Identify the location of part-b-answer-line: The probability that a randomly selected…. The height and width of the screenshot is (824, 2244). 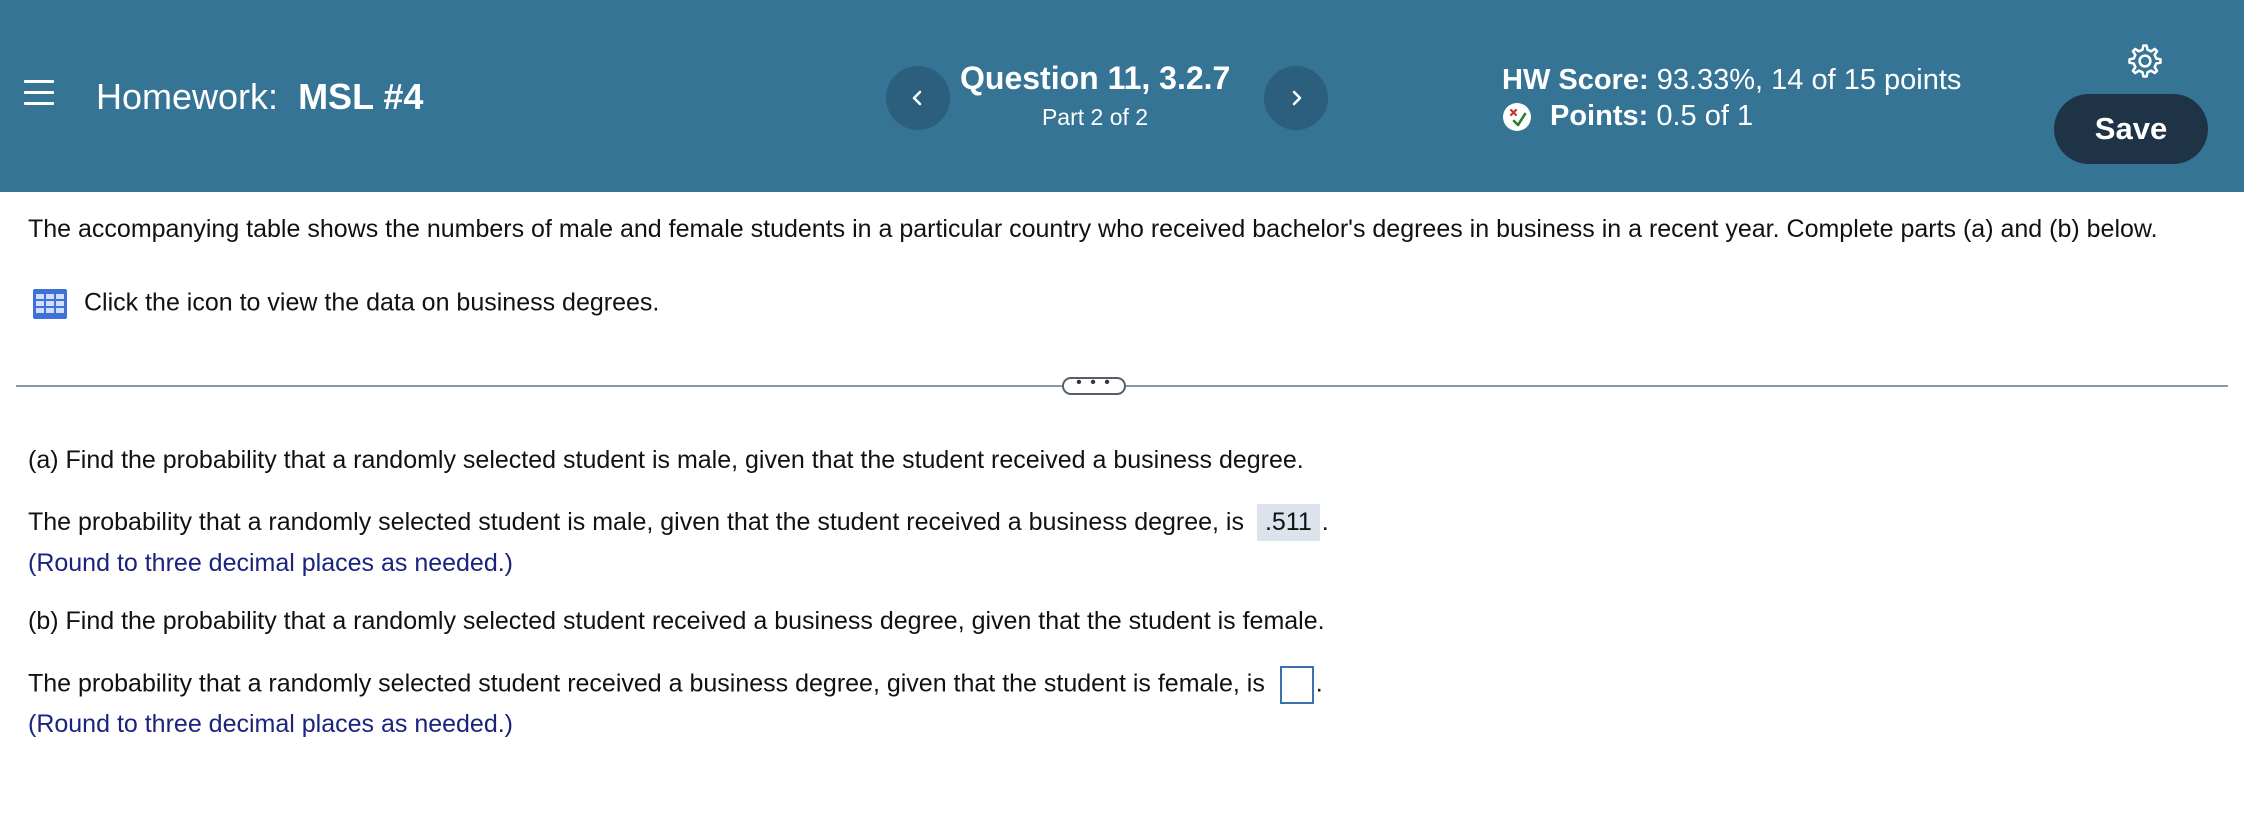
(675, 685).